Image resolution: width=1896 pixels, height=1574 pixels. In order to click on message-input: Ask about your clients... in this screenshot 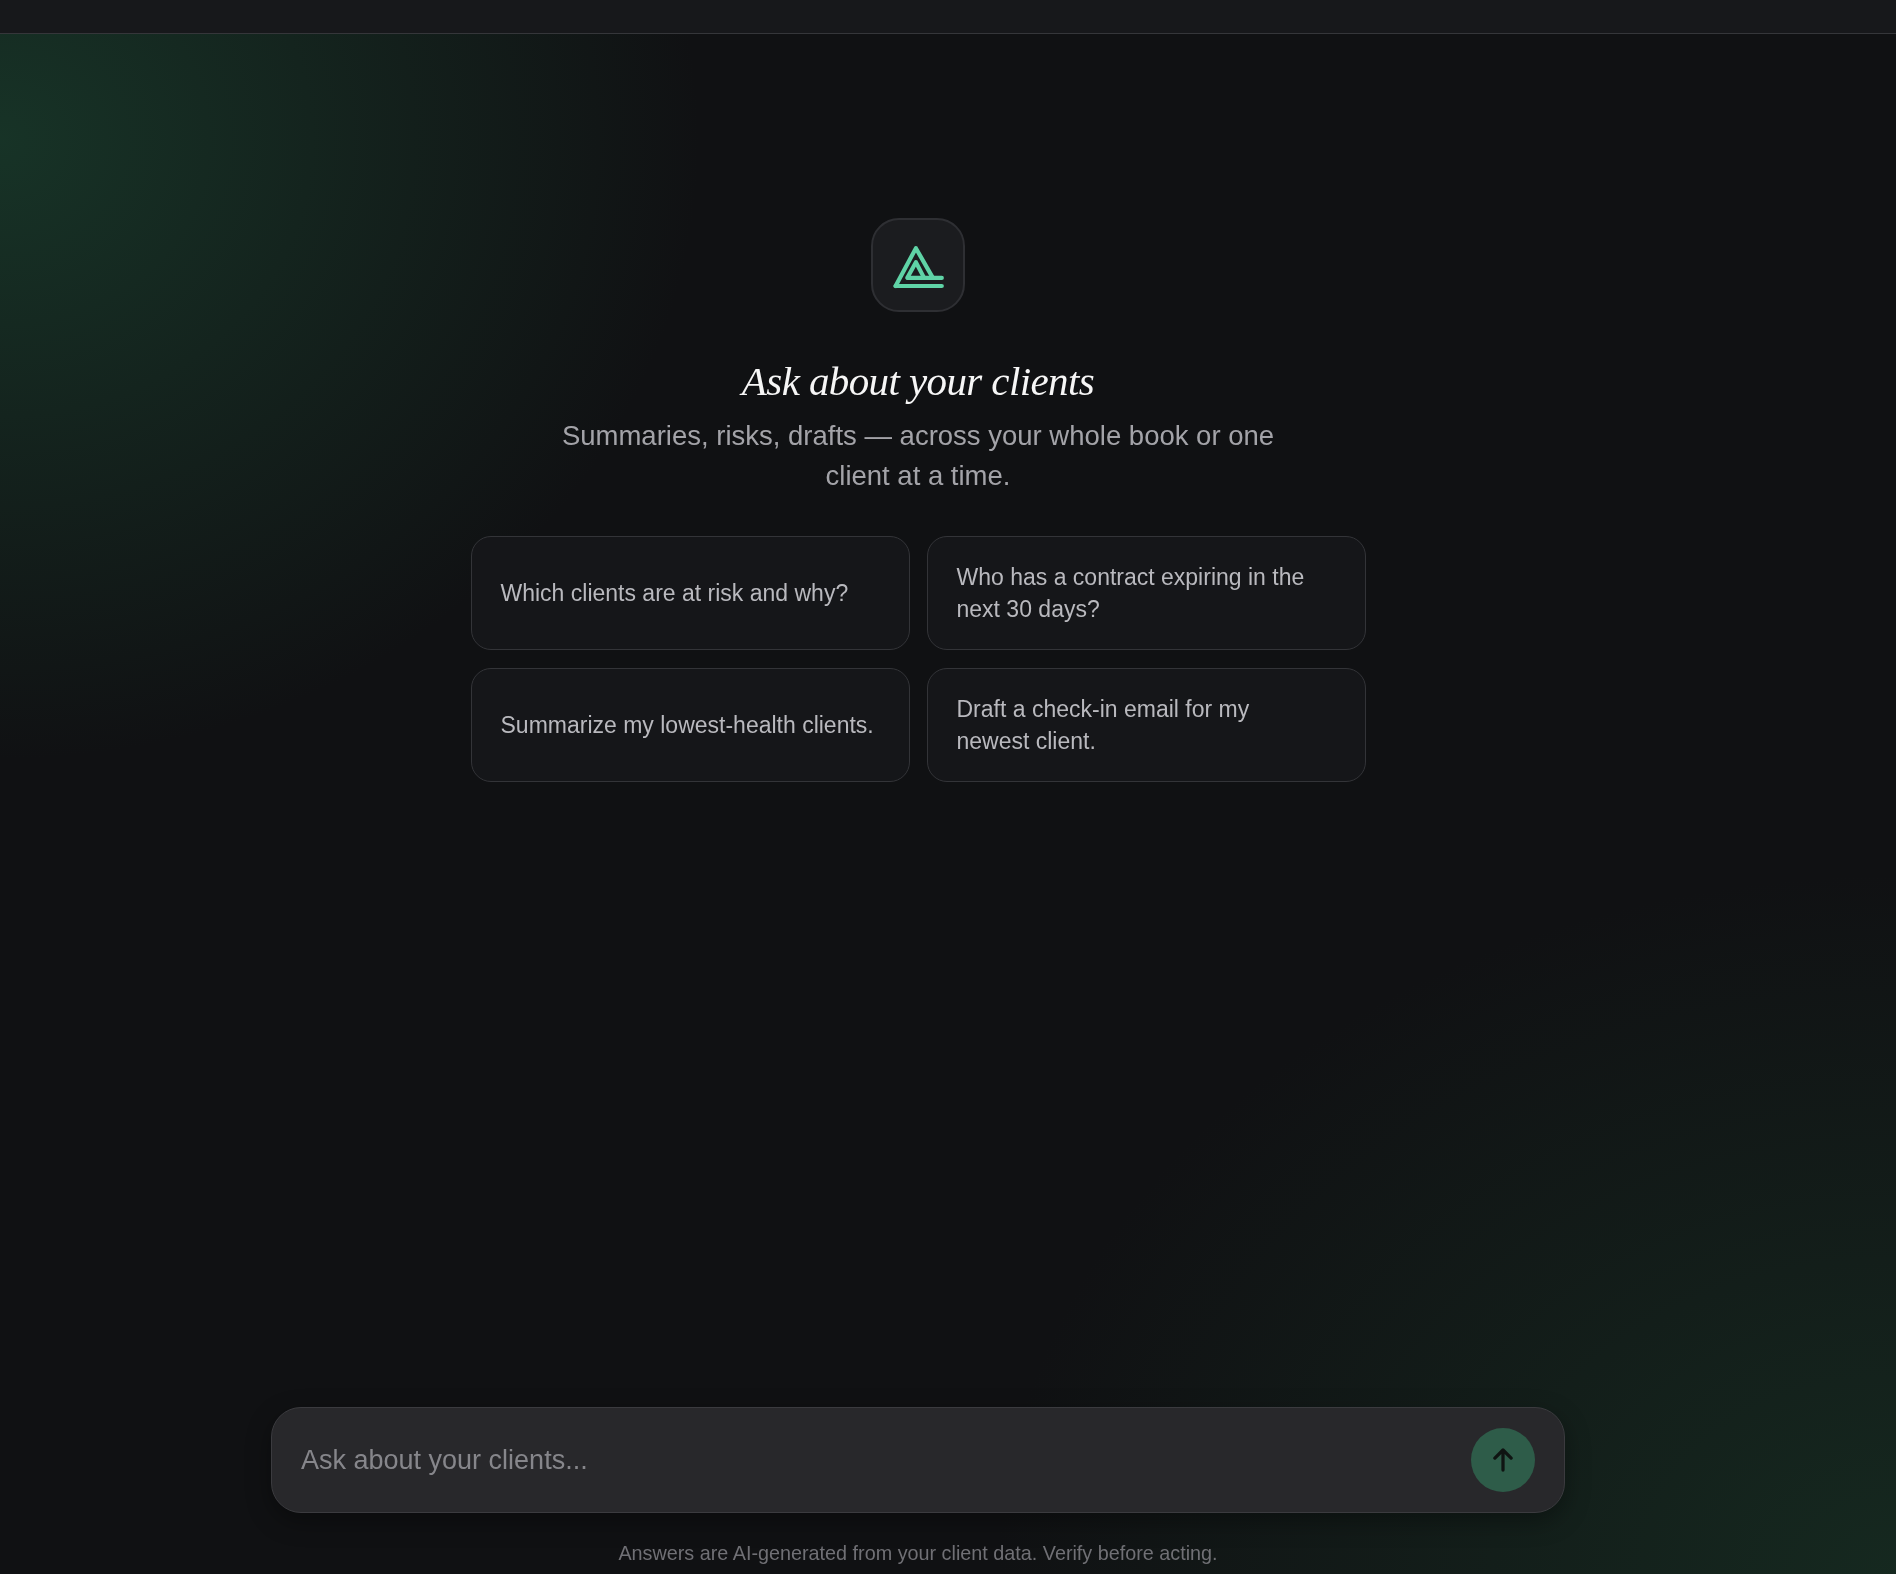, I will do `click(918, 1460)`.